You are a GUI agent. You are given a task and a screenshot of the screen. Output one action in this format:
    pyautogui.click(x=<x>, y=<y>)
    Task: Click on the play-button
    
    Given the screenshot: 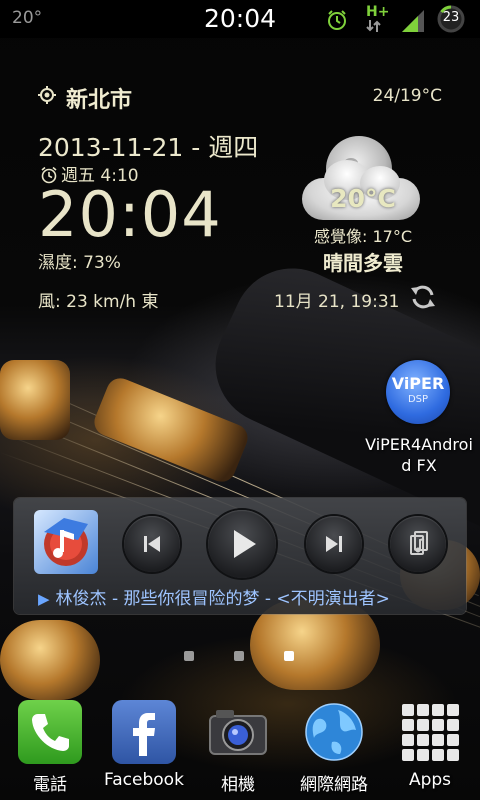 What is the action you would take?
    pyautogui.click(x=242, y=544)
    